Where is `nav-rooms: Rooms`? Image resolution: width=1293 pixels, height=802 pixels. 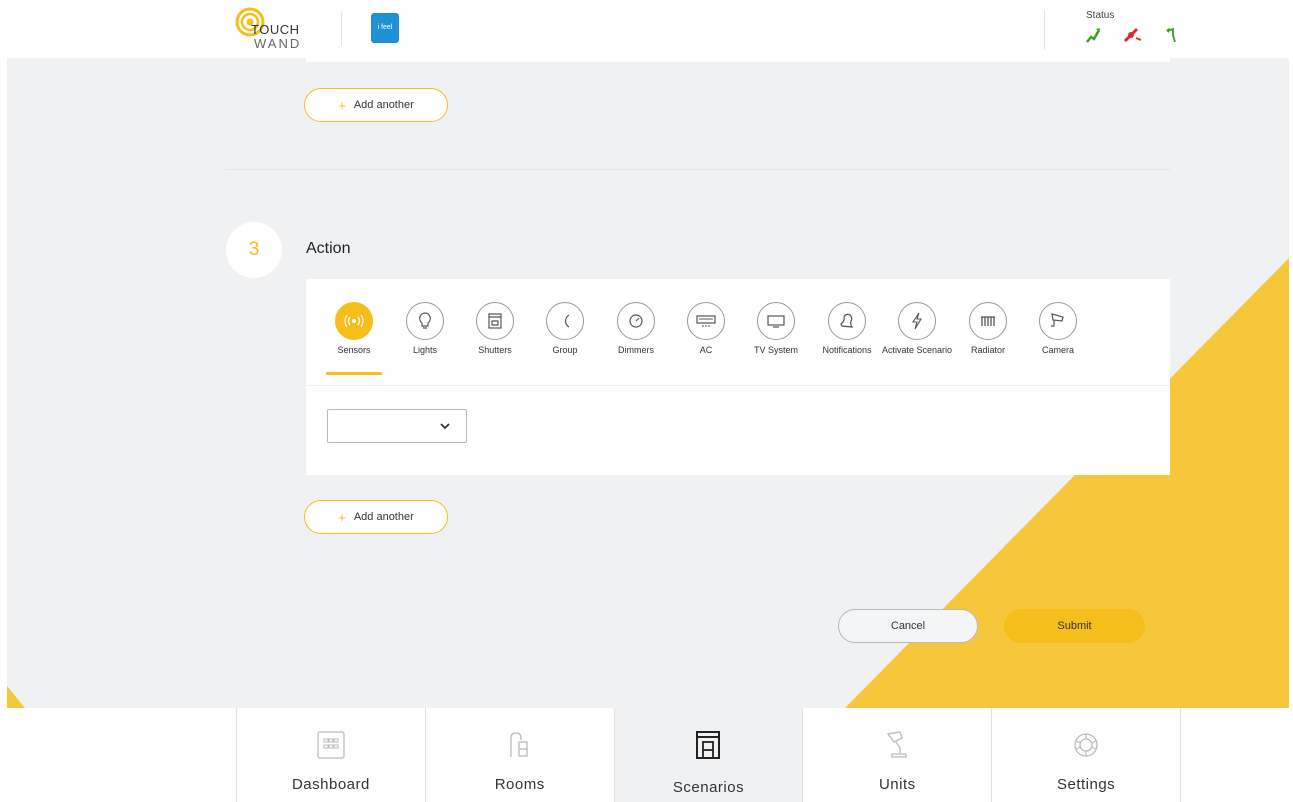
nav-rooms: Rooms is located at coordinates (520, 755).